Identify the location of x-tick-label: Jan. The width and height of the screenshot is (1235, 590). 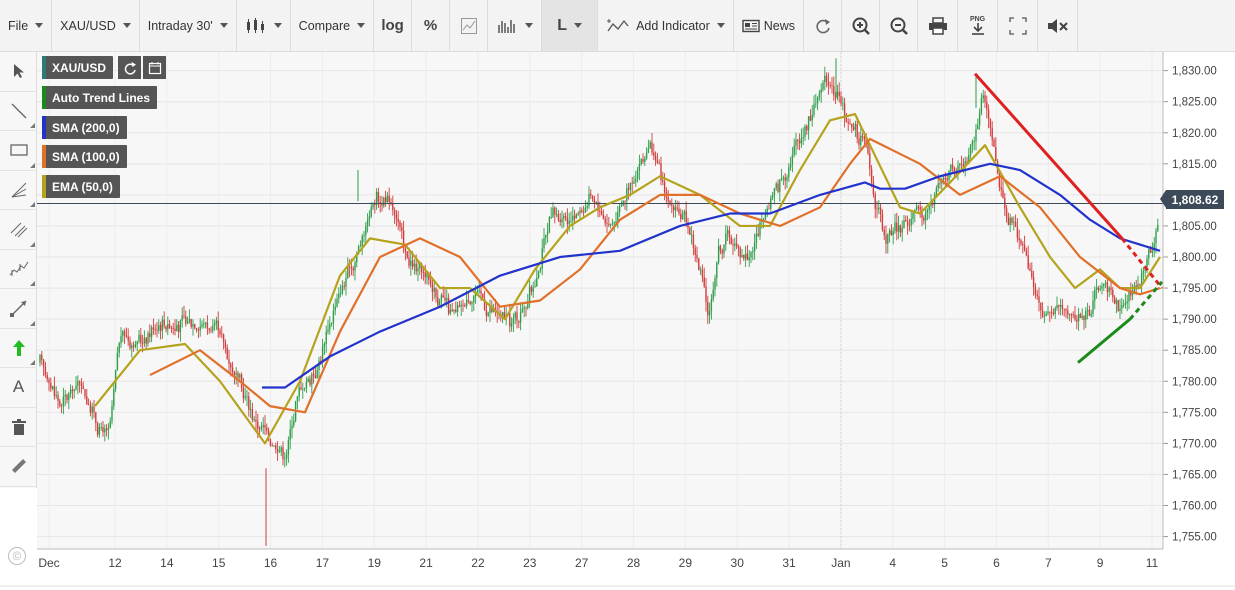
(840, 563).